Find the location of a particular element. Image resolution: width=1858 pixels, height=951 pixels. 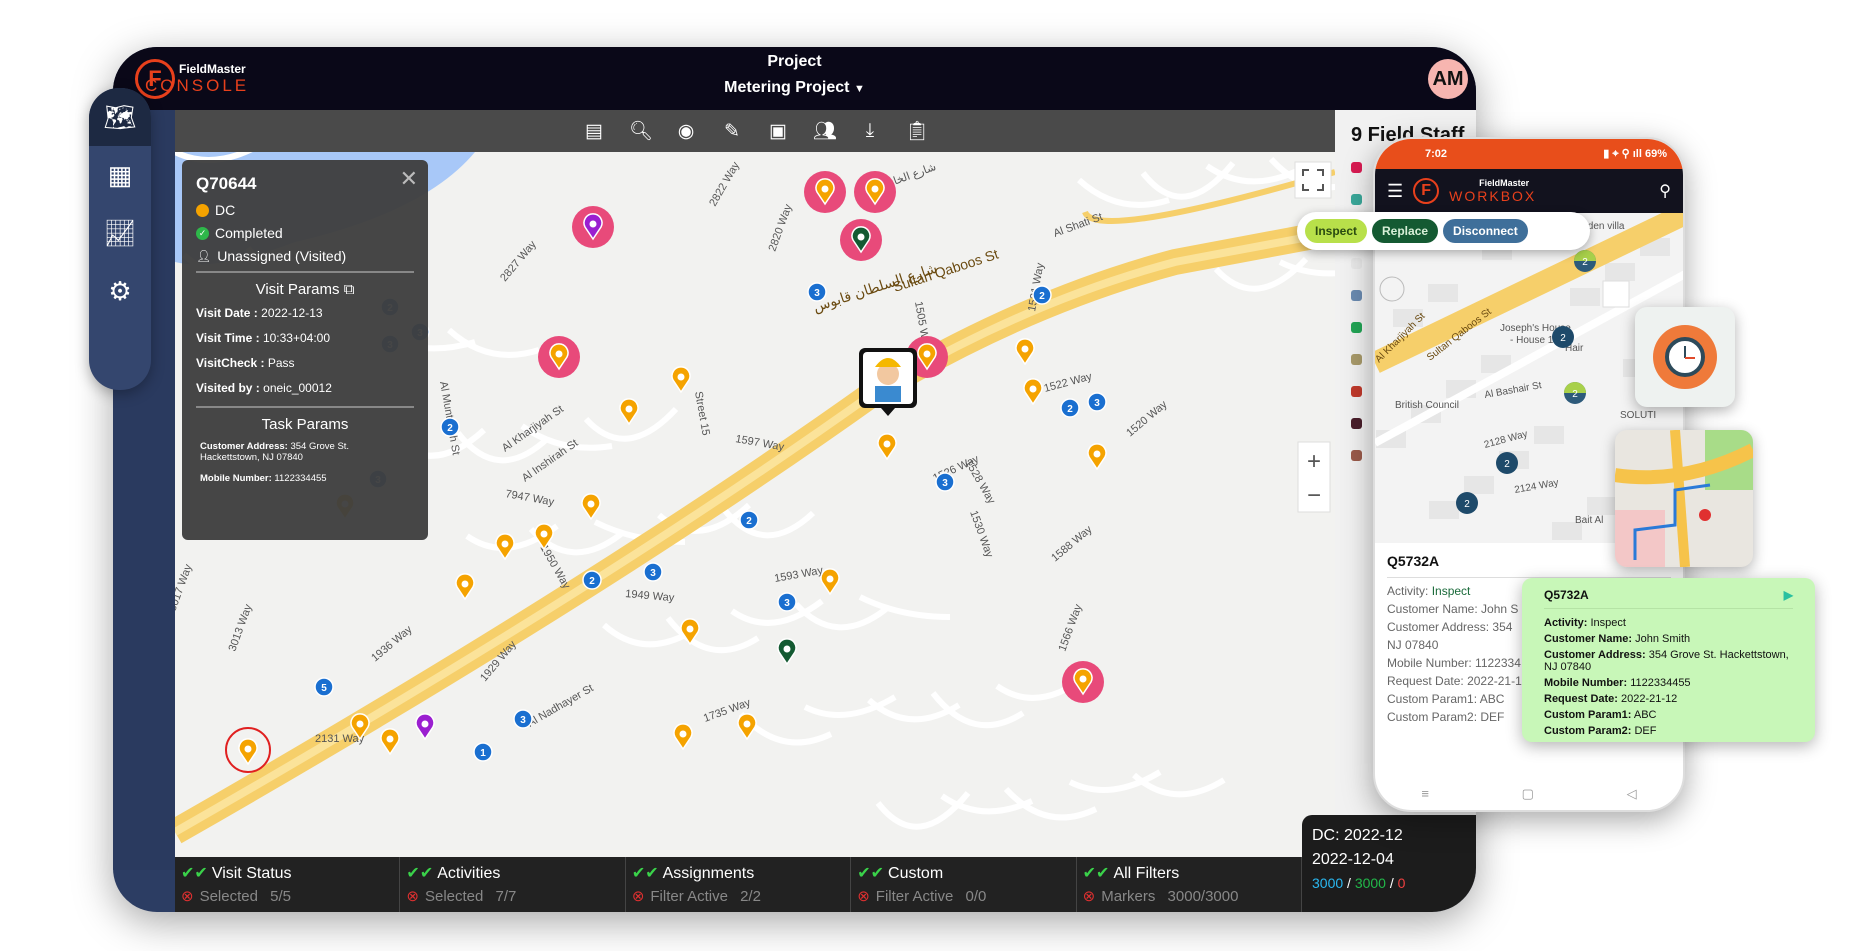

filter-custom: ✔✔ Custom ⊗ Filter Active 0/0 is located at coordinates (964, 884).